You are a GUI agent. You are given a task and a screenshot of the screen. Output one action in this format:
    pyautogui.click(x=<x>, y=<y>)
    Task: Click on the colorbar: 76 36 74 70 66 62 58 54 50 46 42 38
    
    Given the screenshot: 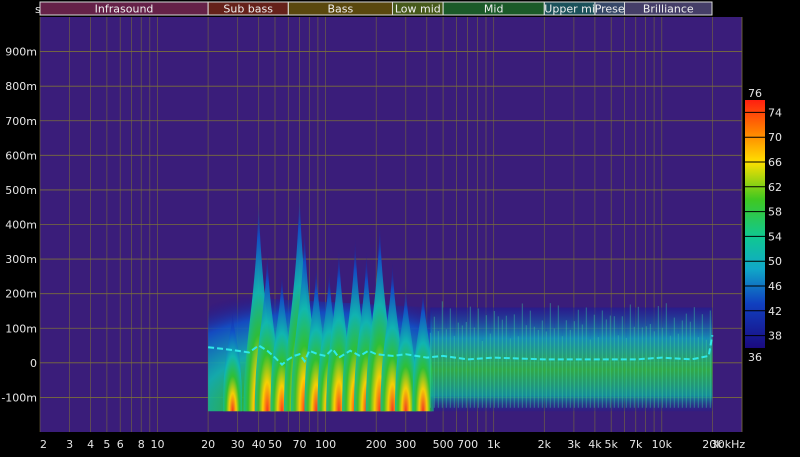 What is the action you would take?
    pyautogui.click(x=763, y=225)
    